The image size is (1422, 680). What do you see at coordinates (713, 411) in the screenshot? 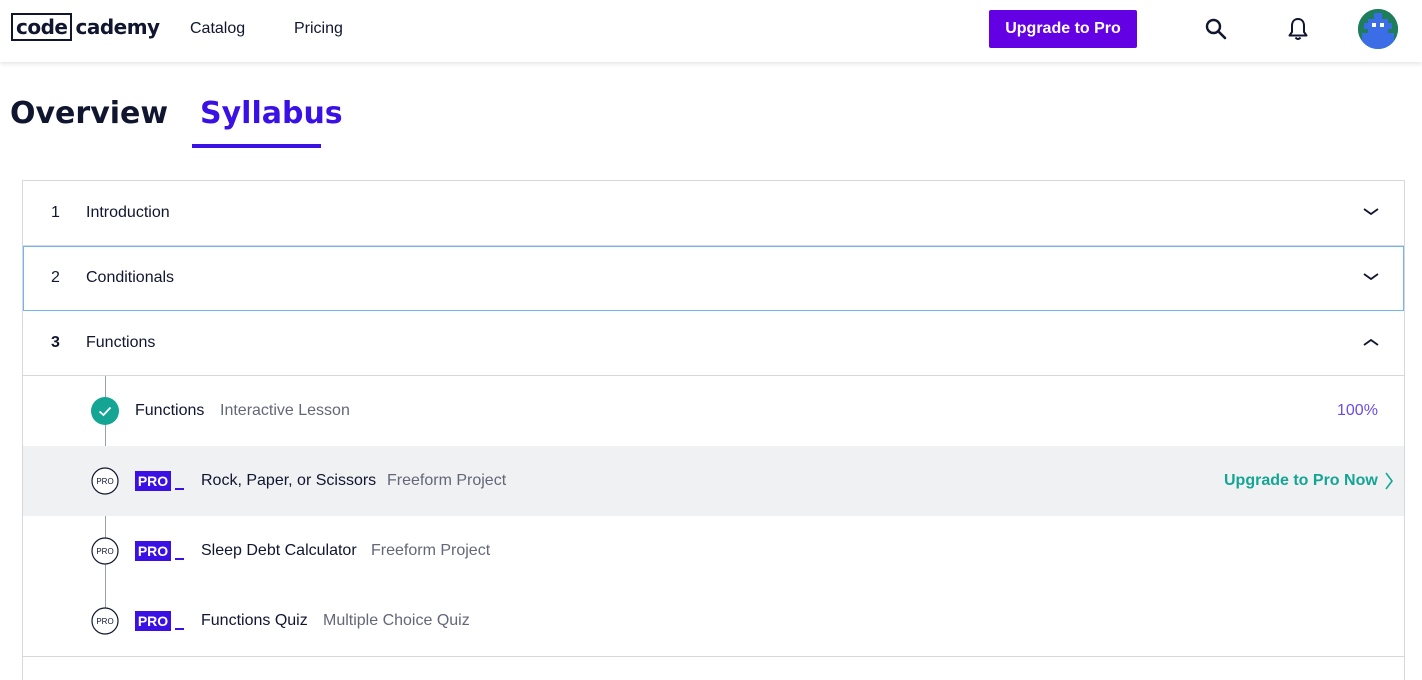
I see `lesson-row-functions: Functions Interactive Lesson 100%` at bounding box center [713, 411].